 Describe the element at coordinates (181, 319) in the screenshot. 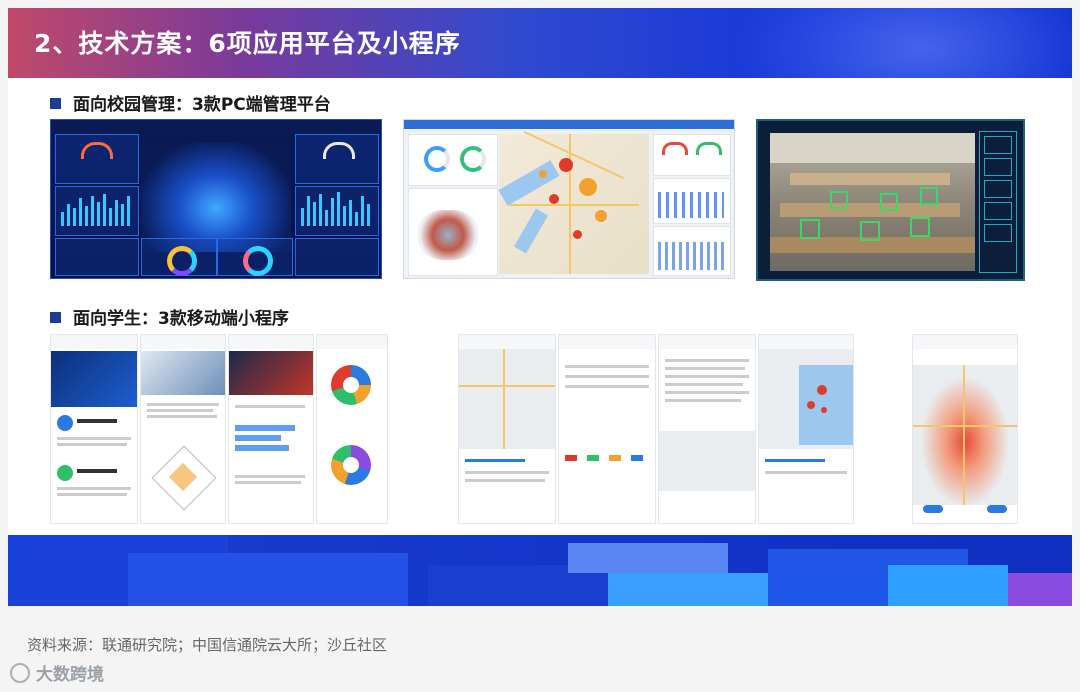

I see `section-heading-mobile-text: 面向学生：3款移动端小程序` at that location.